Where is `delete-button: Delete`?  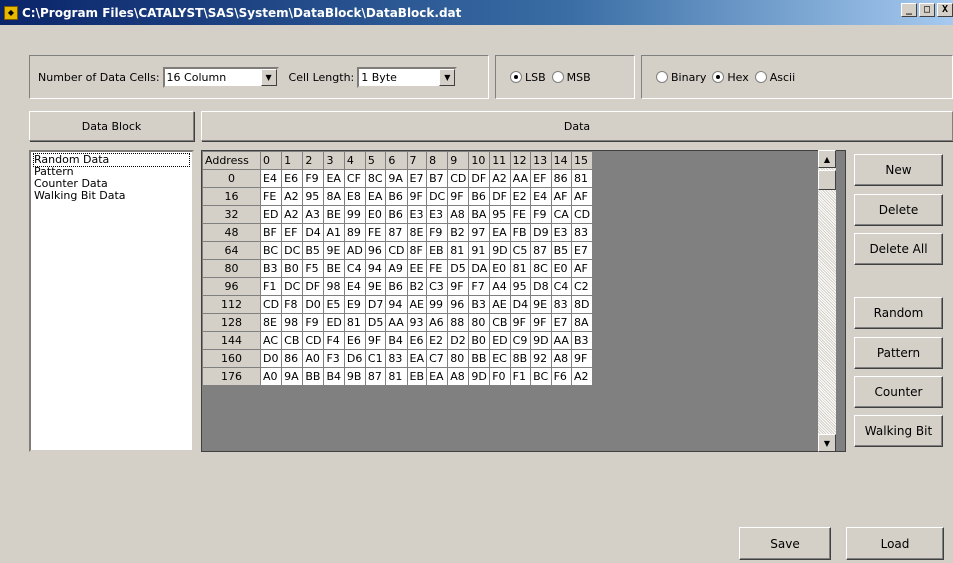 delete-button: Delete is located at coordinates (898, 210).